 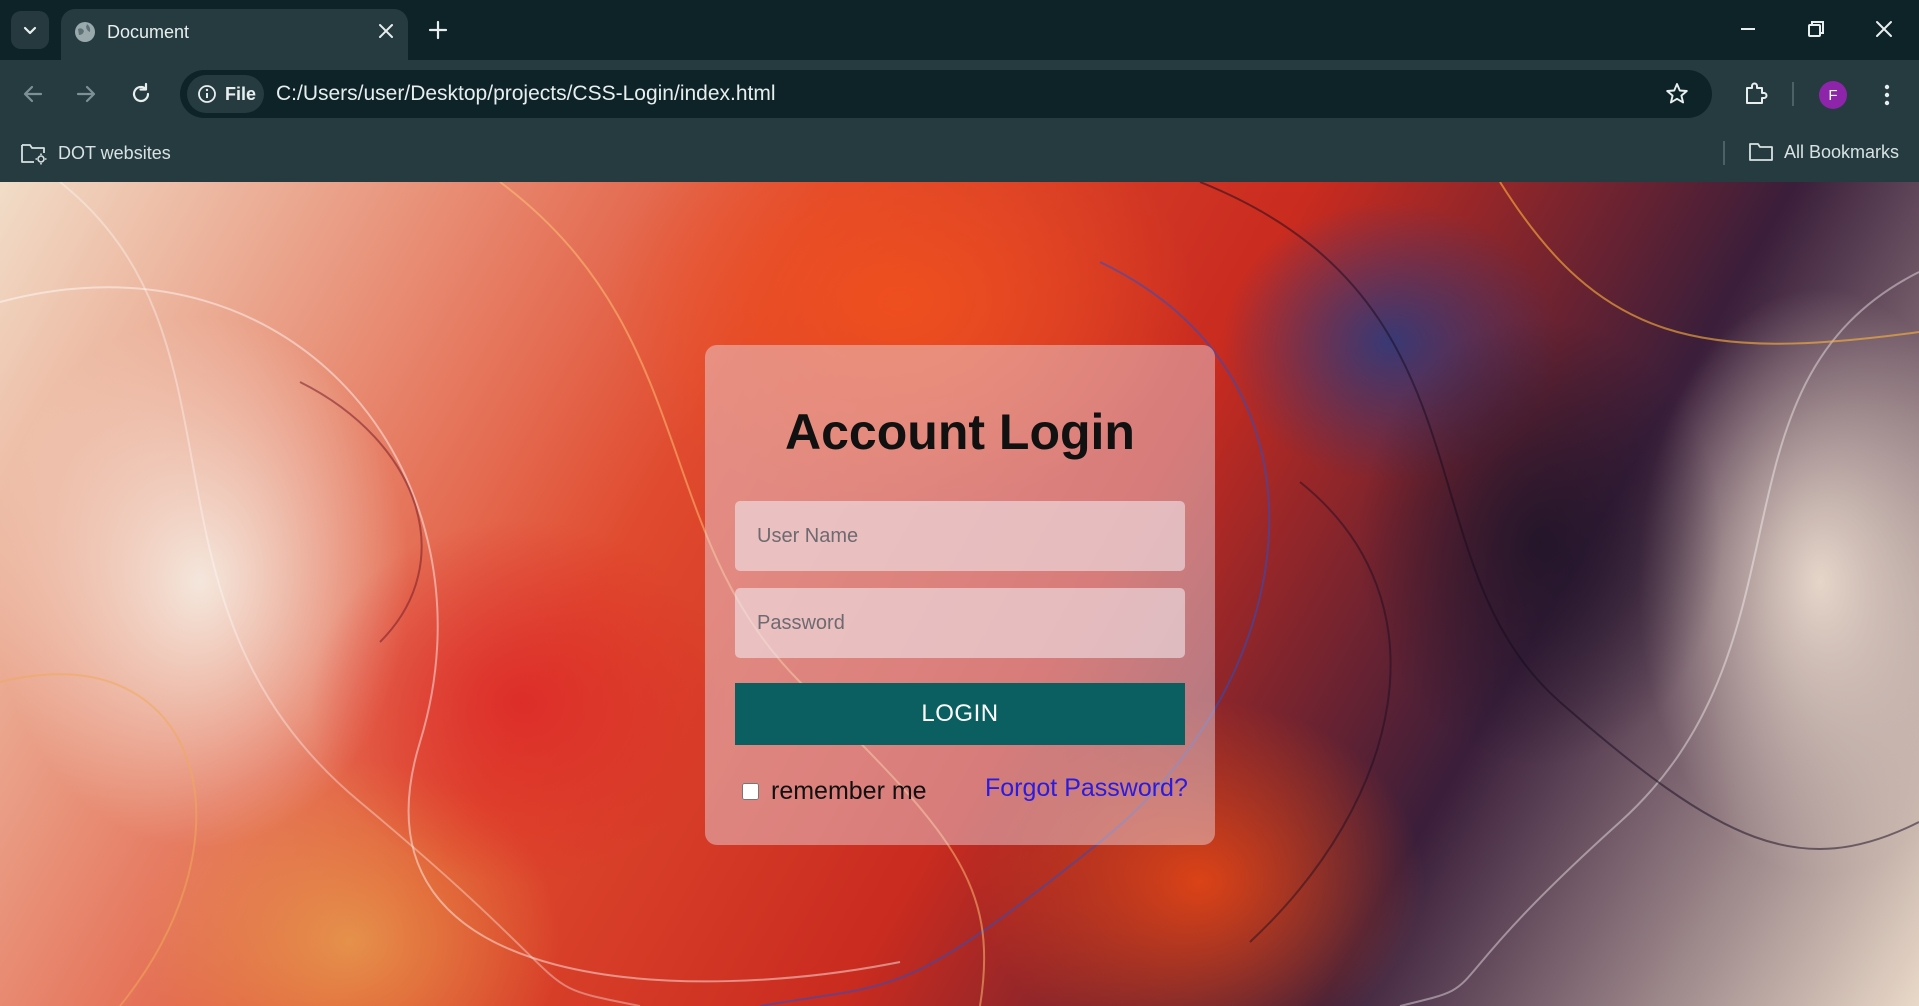 I want to click on login-title: Account Login, so click(x=960, y=432).